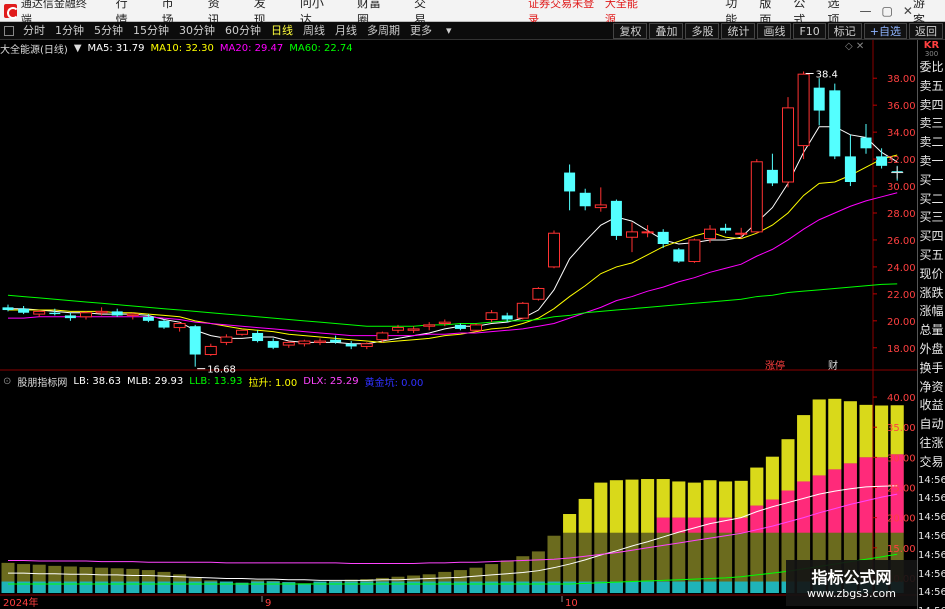 The image size is (945, 609). Describe the element at coordinates (243, 31) in the screenshot. I see `tab-60min: 60分钟` at that location.